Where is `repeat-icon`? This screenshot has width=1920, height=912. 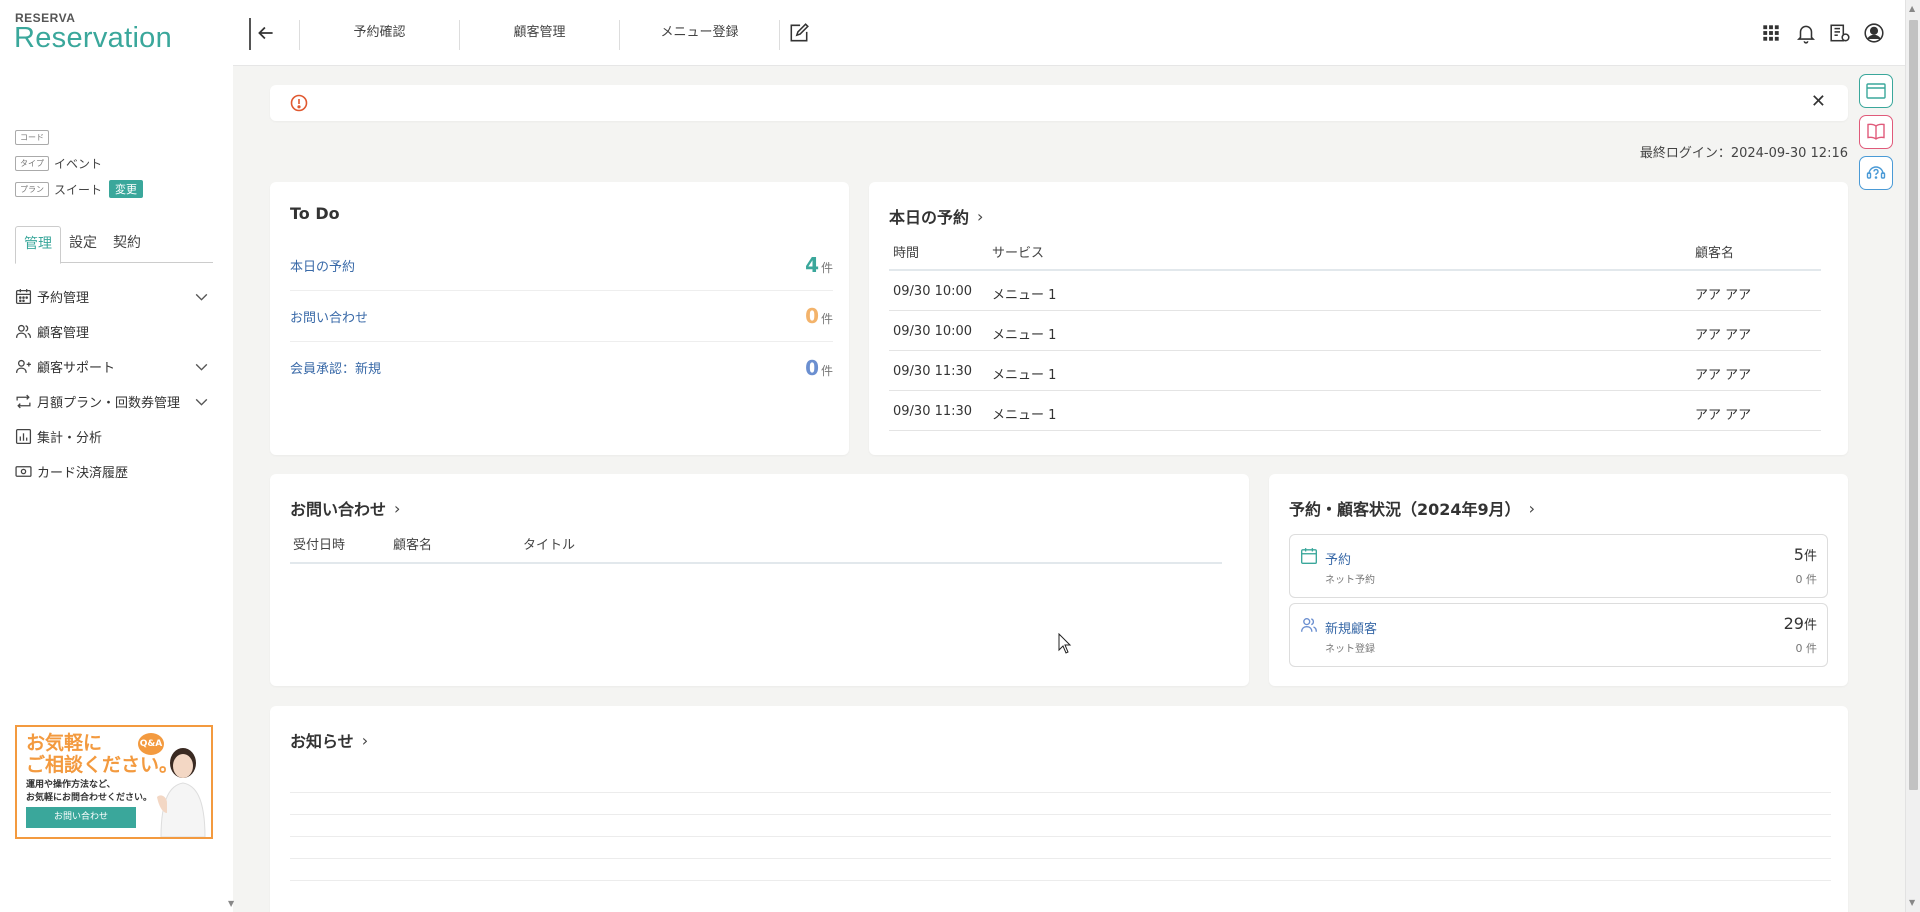 repeat-icon is located at coordinates (23, 401).